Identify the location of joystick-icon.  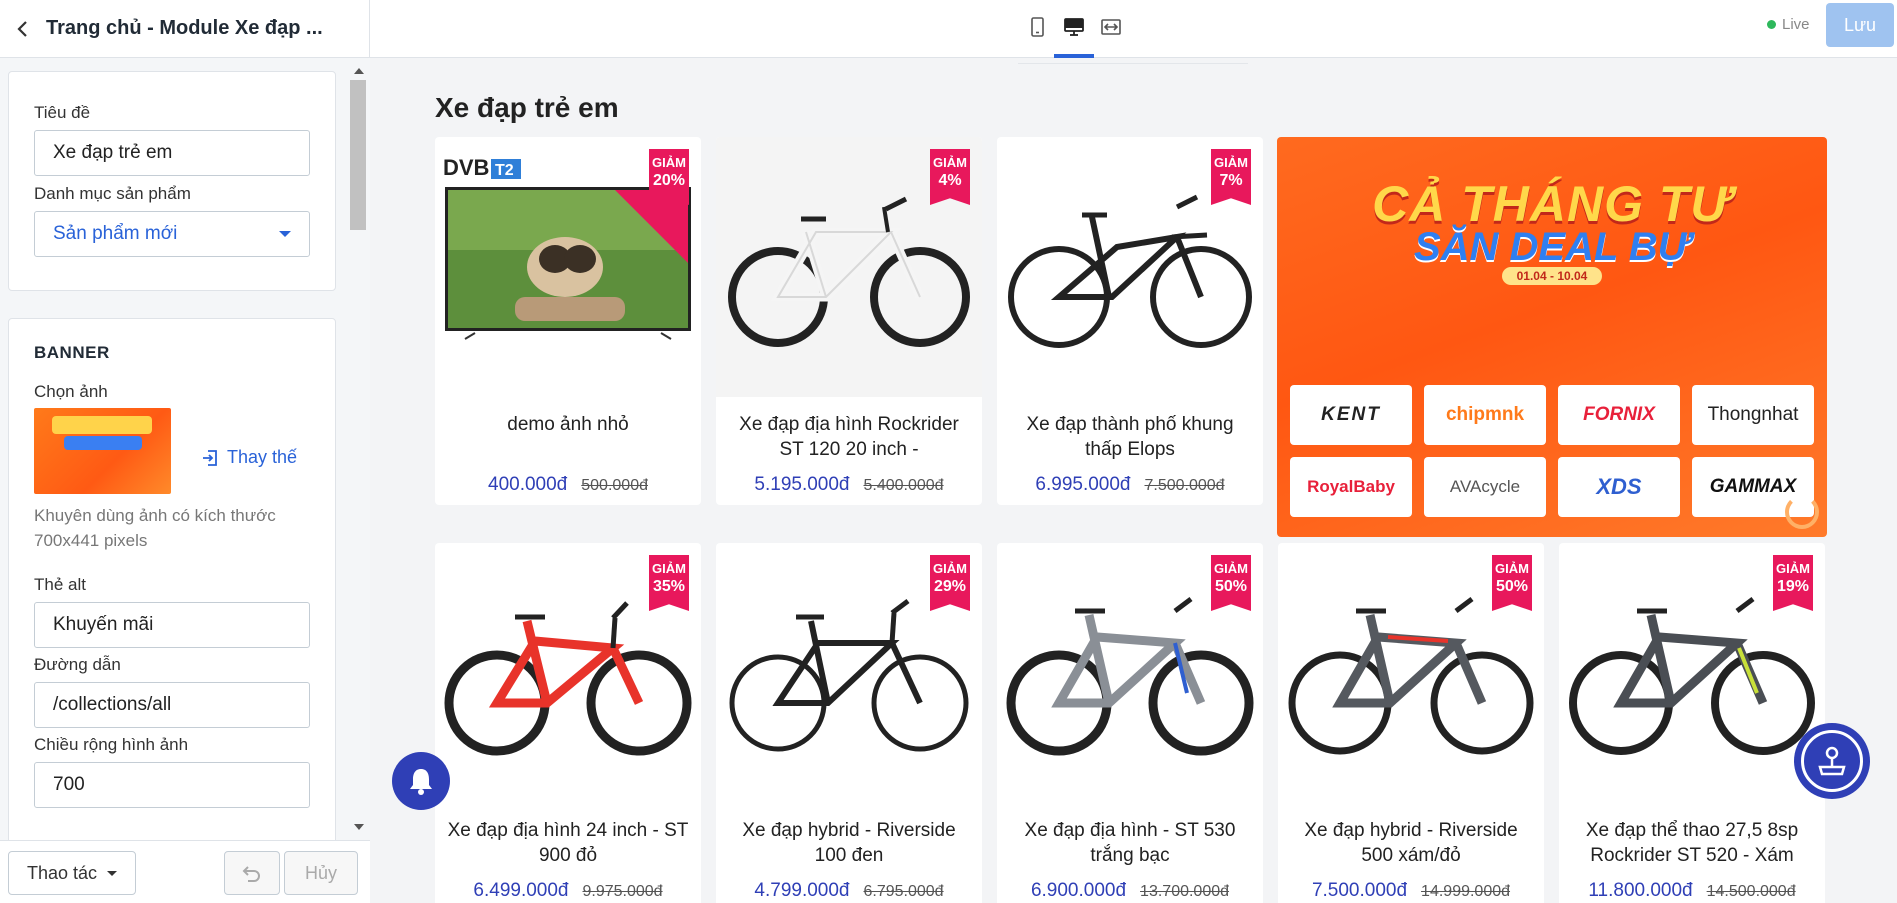
(1832, 761).